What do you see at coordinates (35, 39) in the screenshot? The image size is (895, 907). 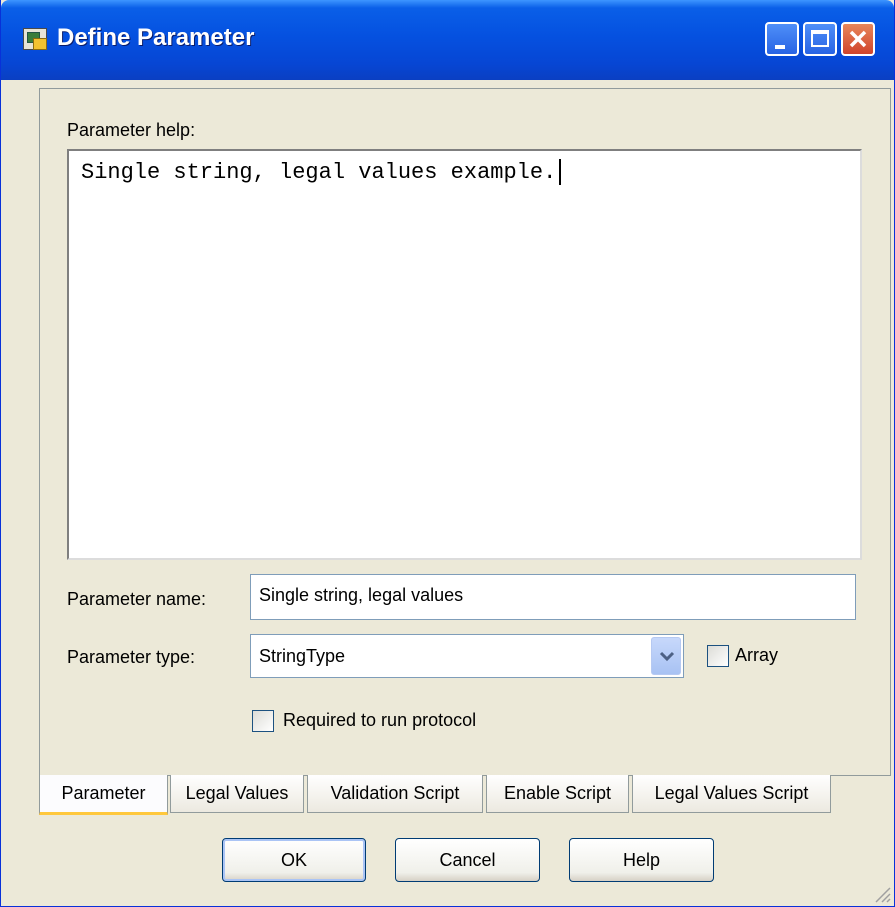 I see `app-icon` at bounding box center [35, 39].